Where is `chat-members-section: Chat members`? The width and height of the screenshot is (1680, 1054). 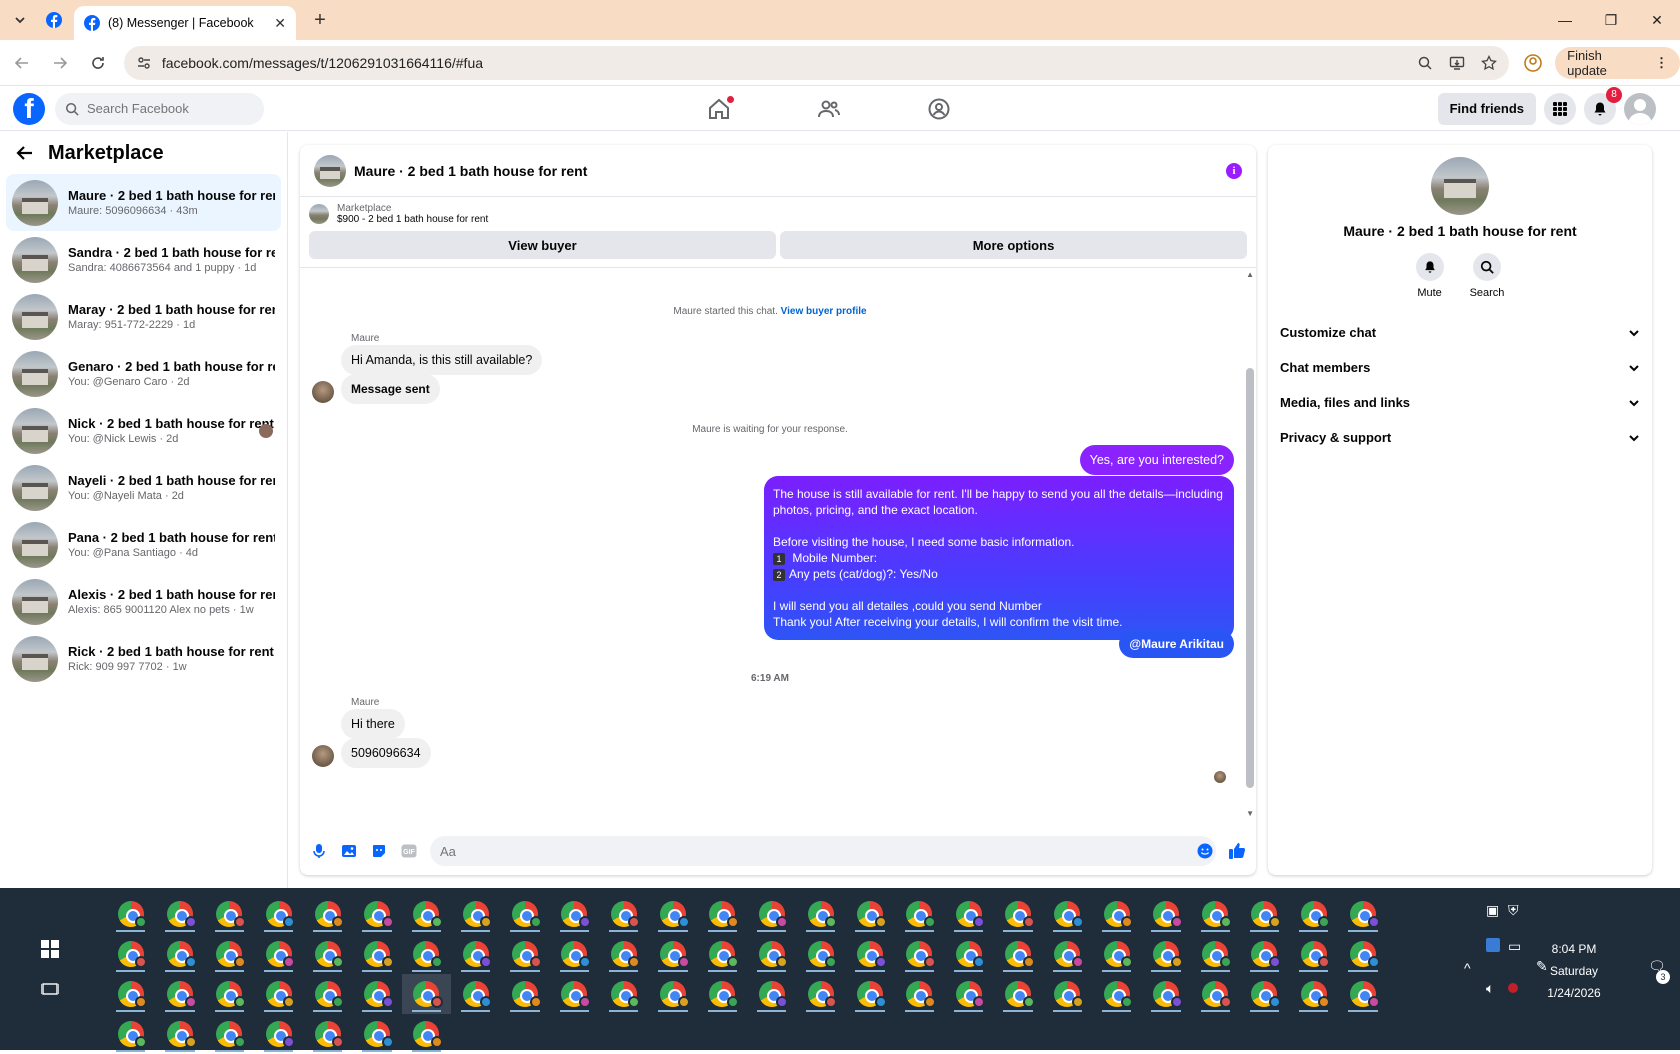
chat-members-section: Chat members is located at coordinates (1460, 367).